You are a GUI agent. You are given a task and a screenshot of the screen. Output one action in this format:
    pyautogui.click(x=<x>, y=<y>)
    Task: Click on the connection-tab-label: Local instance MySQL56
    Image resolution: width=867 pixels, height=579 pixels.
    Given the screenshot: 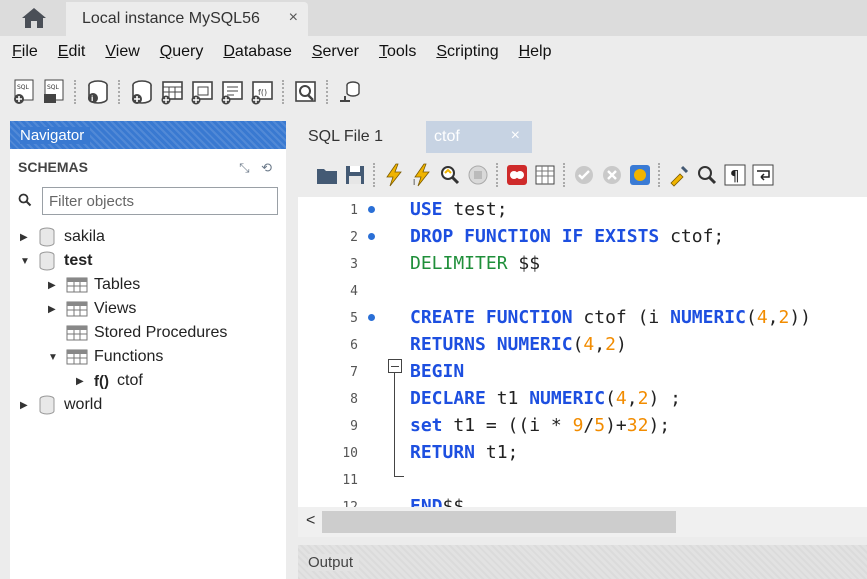 What is the action you would take?
    pyautogui.click(x=171, y=18)
    